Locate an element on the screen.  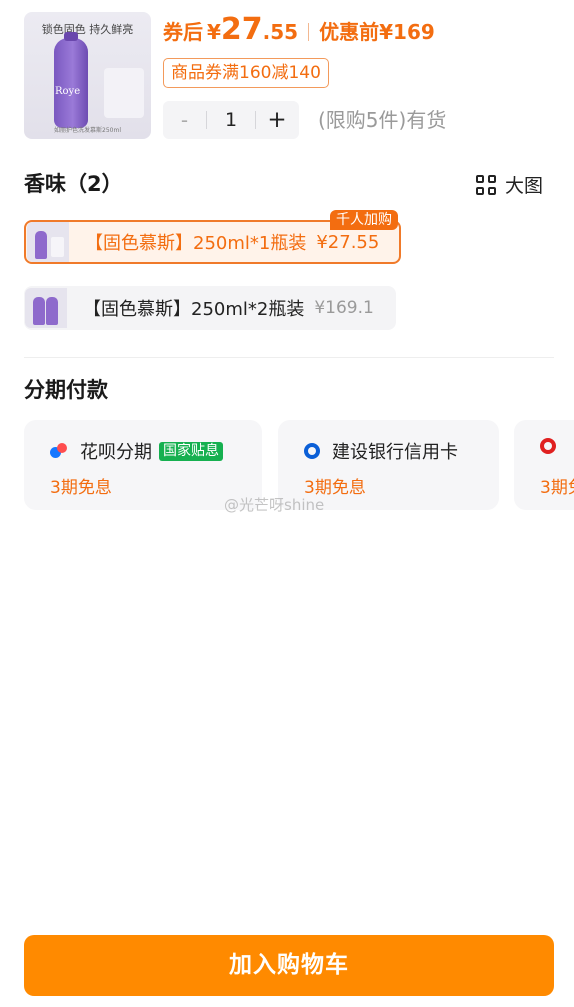
option-price: ¥169.1 is located at coordinates (344, 308).